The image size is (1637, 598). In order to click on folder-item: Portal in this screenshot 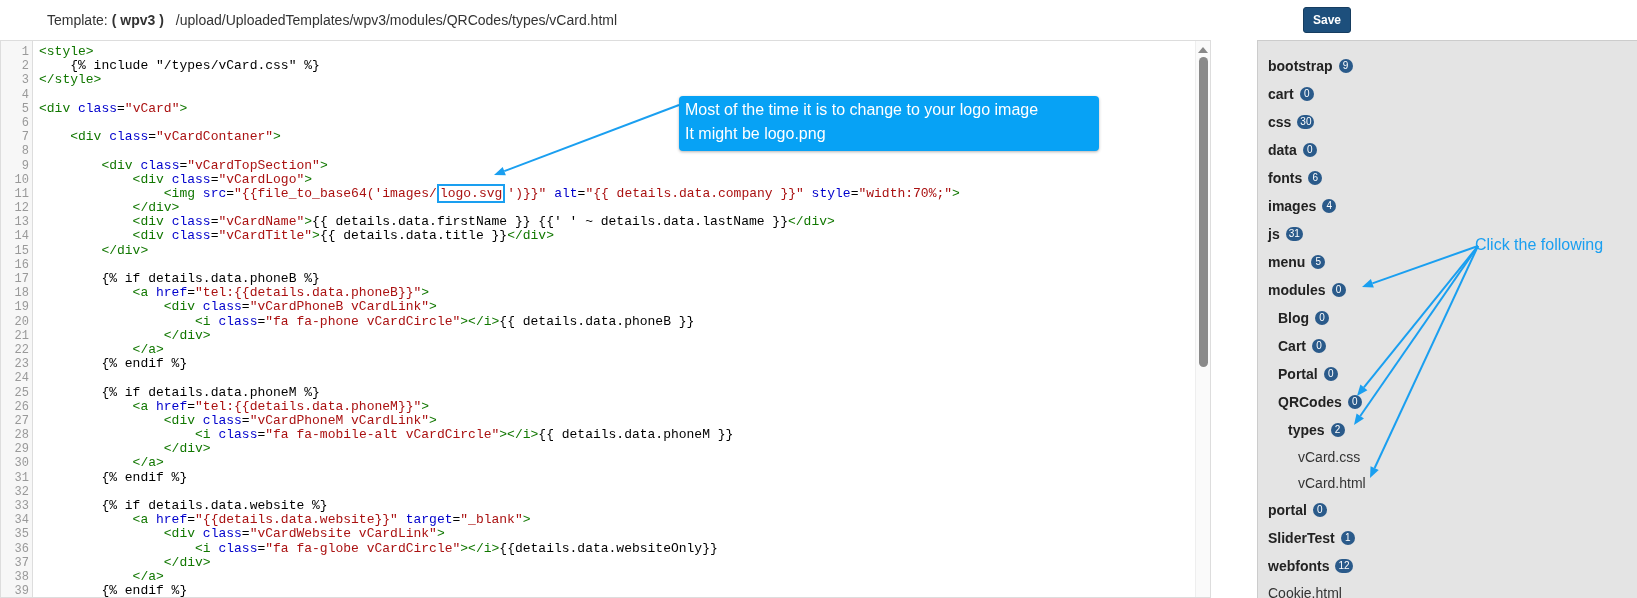, I will do `click(1298, 374)`.